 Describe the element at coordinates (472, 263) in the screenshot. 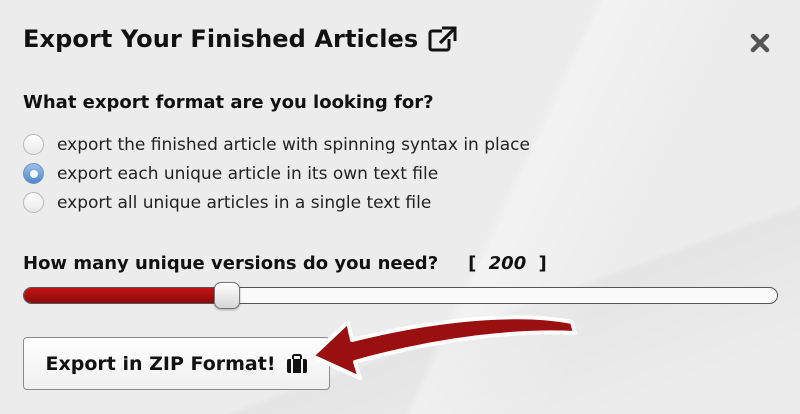

I see `bracket-open: [` at that location.